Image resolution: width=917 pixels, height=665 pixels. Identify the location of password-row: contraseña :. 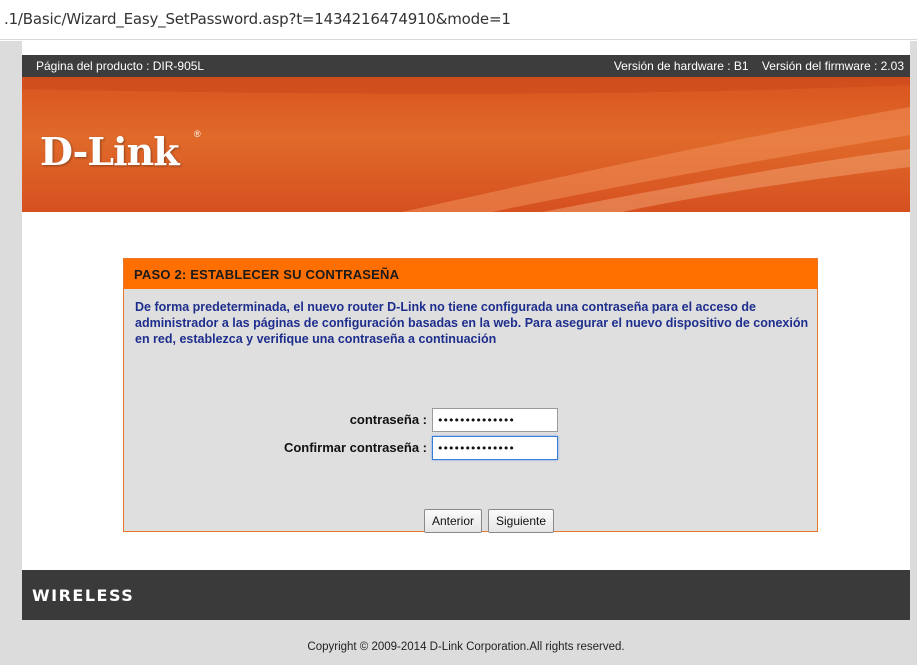
(470, 420).